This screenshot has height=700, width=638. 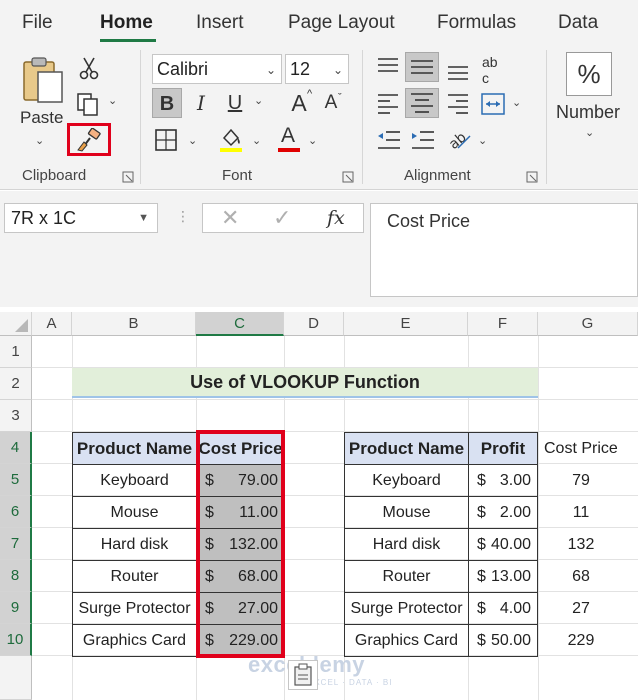 What do you see at coordinates (220, 23) in the screenshot?
I see `tab-insert: Insert` at bounding box center [220, 23].